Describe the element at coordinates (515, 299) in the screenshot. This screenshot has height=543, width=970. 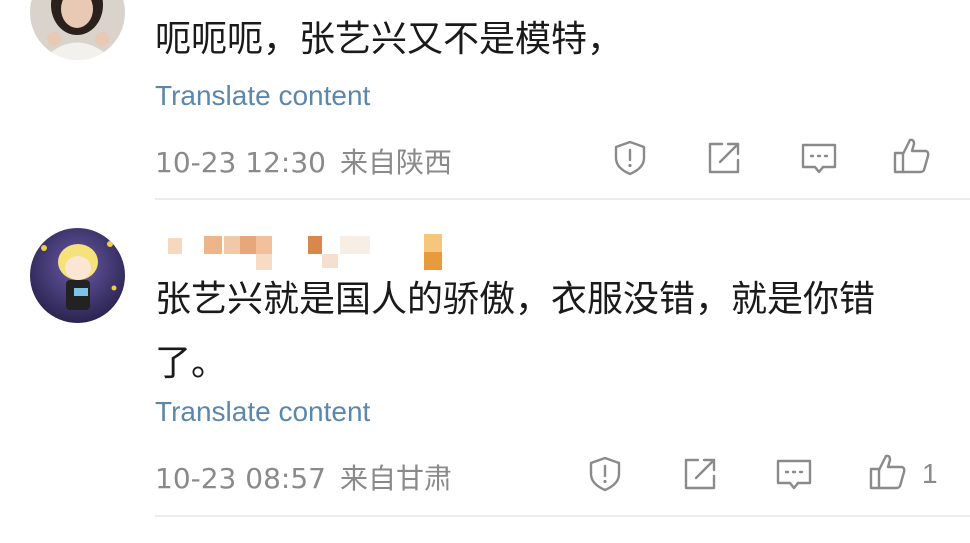
I see `comment-text-line: 张艺兴就是国人的骄傲，衣服没错，就是你错` at that location.